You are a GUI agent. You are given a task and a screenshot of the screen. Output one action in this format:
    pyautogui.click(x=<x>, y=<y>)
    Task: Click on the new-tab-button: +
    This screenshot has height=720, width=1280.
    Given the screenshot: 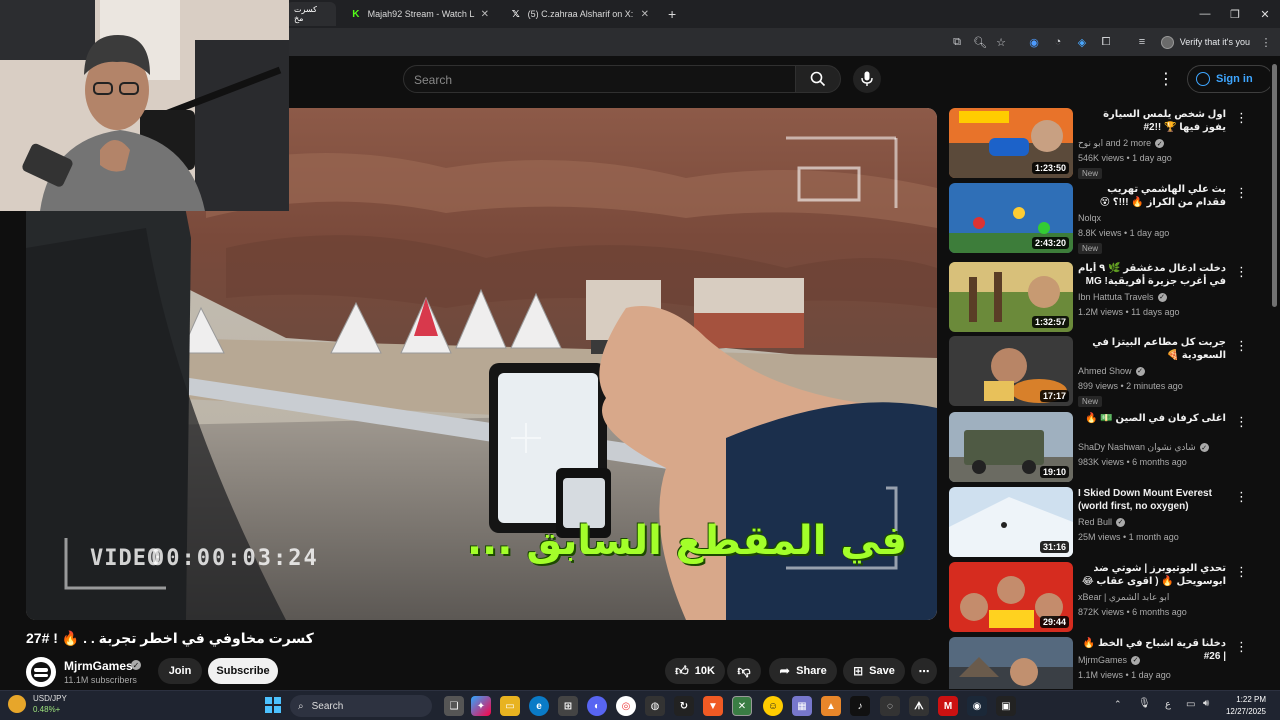 What is the action you would take?
    pyautogui.click(x=671, y=14)
    